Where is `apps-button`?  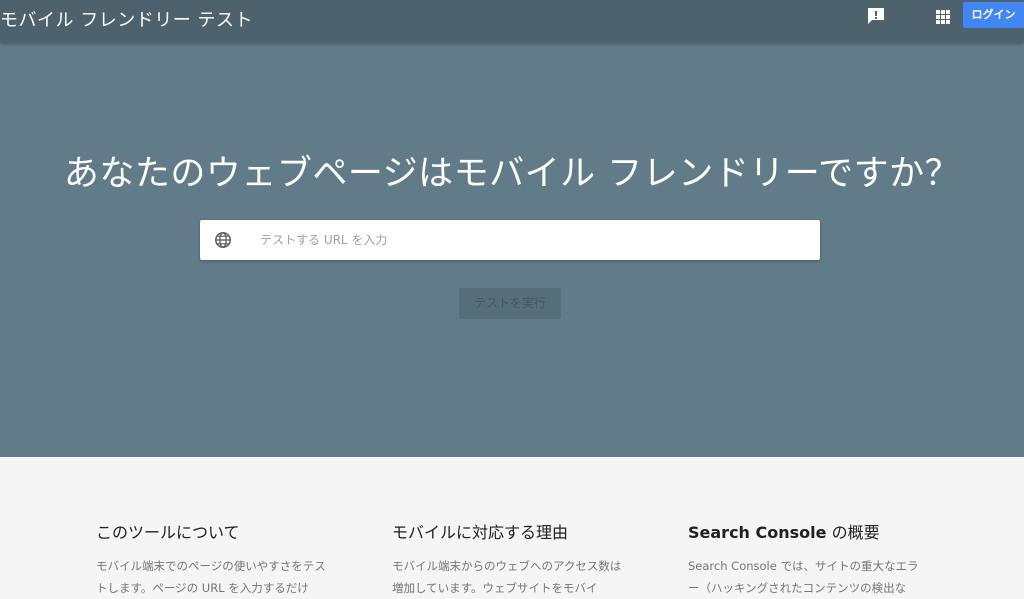 apps-button is located at coordinates (943, 16).